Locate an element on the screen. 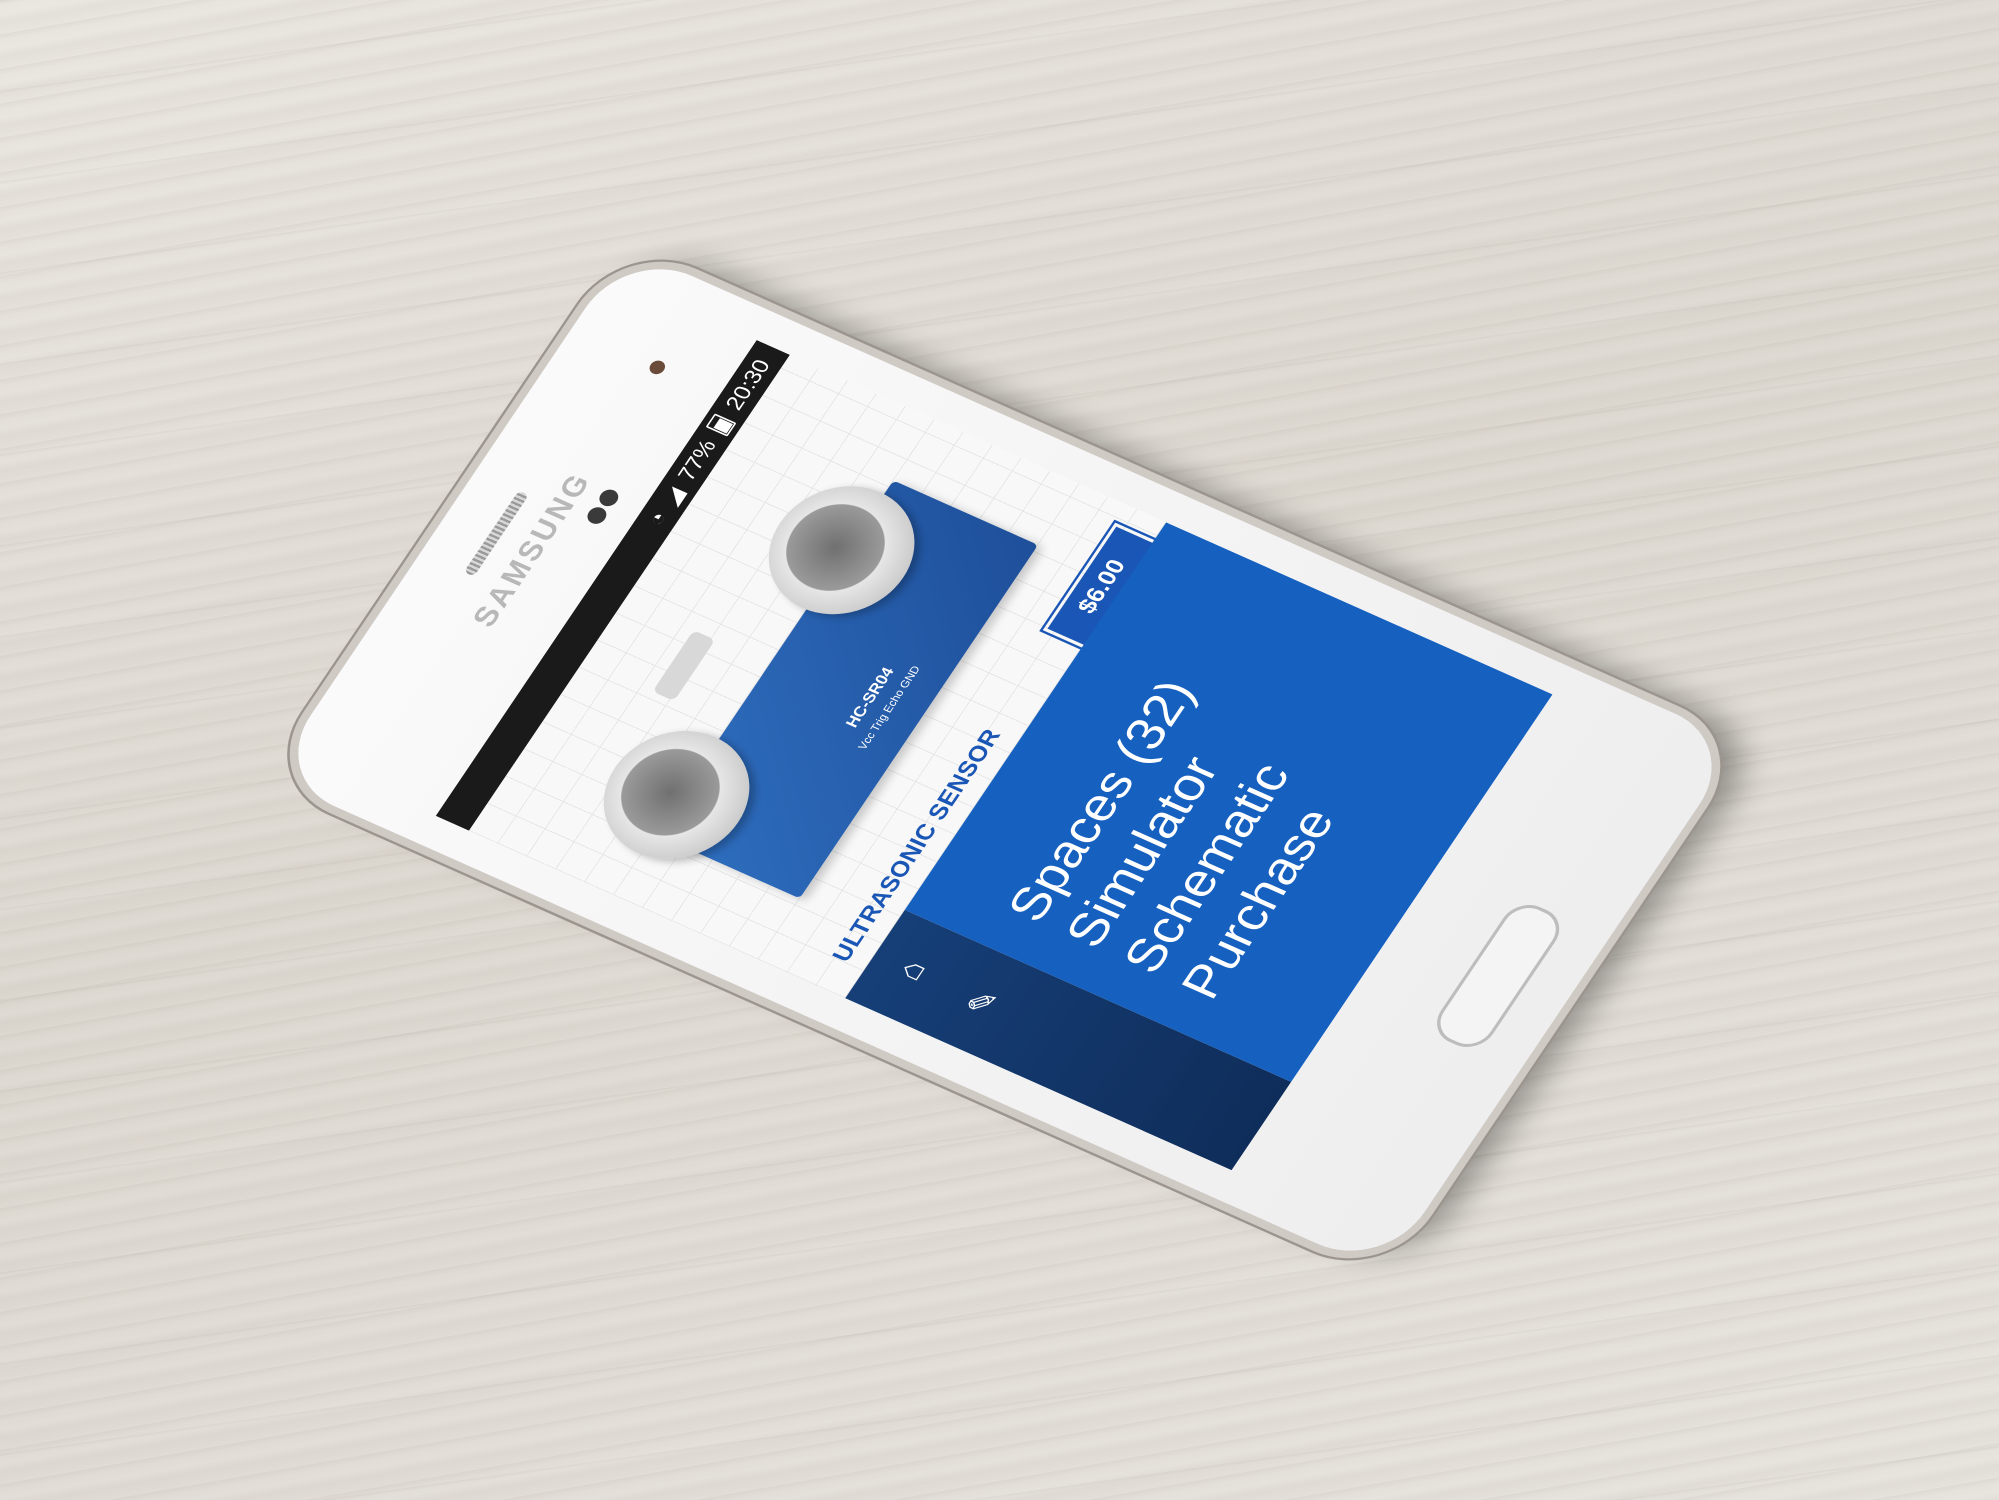 The height and width of the screenshot is (1500, 1999). signal-icon: ◢ is located at coordinates (673, 496).